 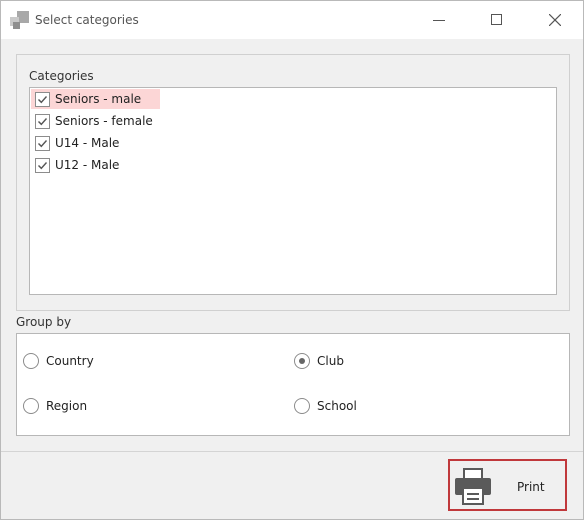 What do you see at coordinates (507, 485) in the screenshot?
I see `print-button: Print` at bounding box center [507, 485].